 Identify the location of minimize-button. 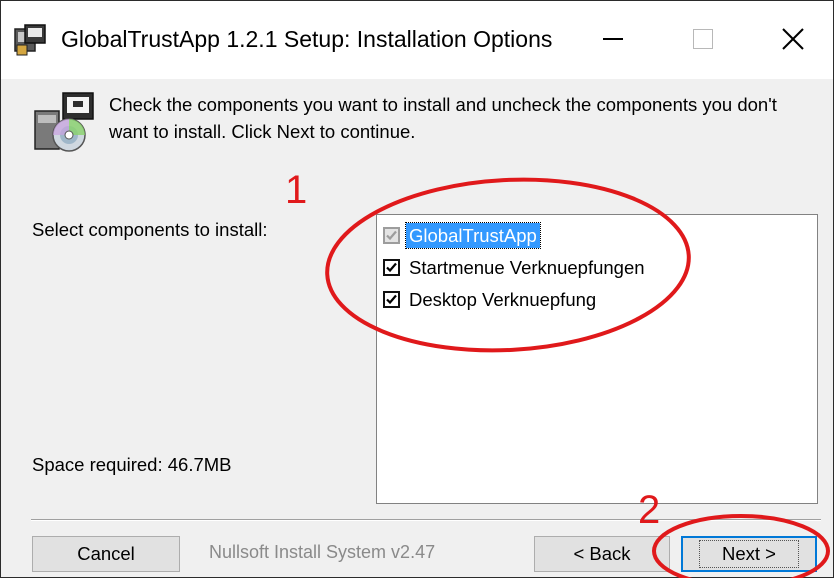
(613, 39).